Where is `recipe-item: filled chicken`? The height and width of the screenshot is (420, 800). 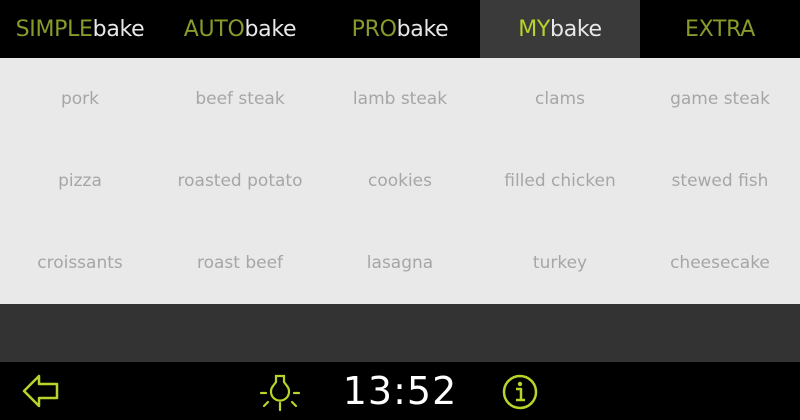 recipe-item: filled chicken is located at coordinates (560, 181).